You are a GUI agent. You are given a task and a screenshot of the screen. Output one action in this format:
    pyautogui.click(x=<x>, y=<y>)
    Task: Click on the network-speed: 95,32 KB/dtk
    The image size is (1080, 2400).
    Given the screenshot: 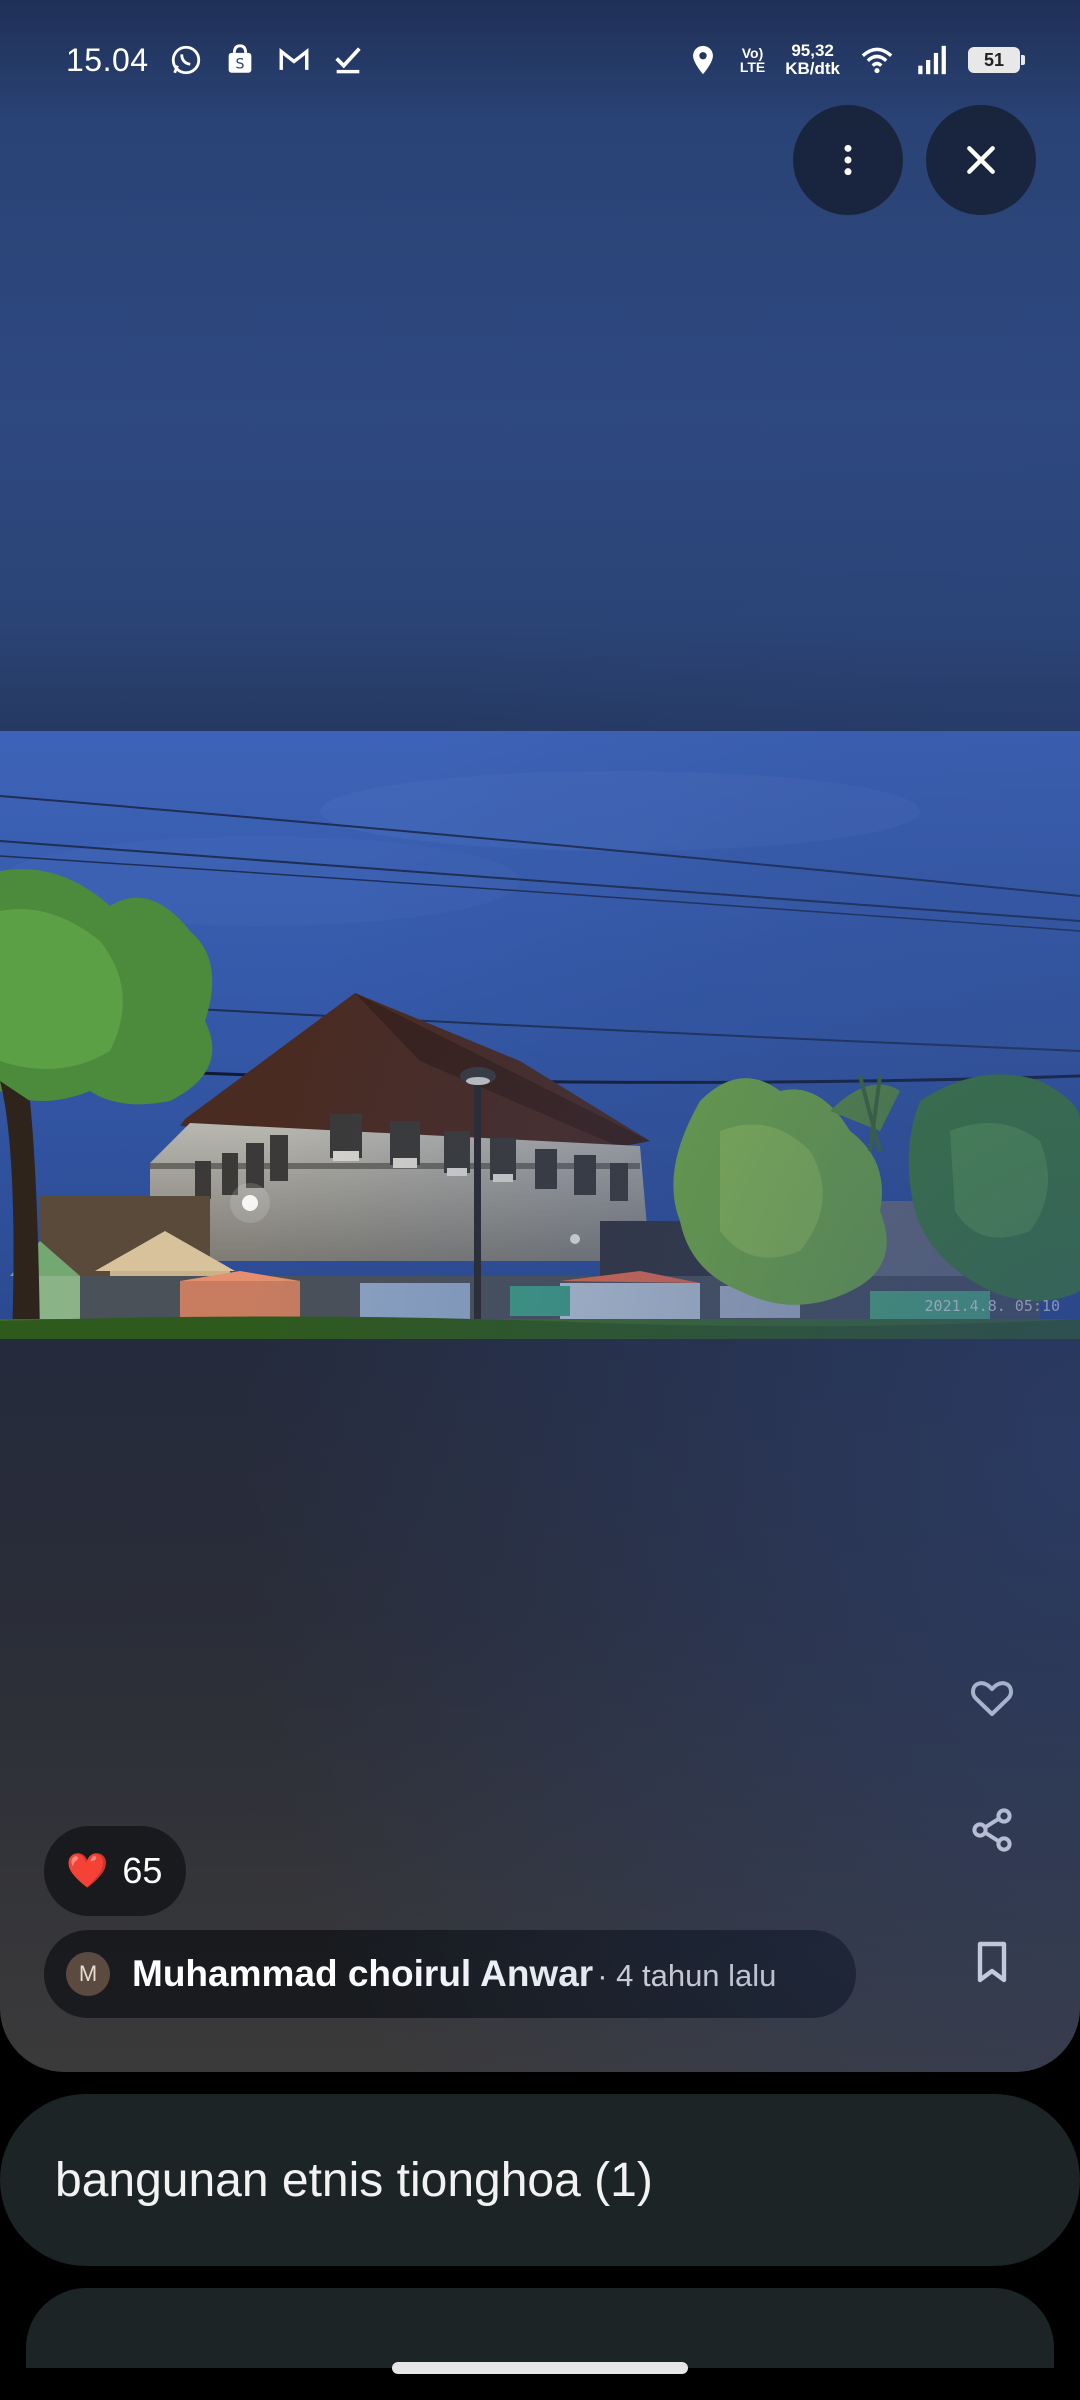 What is the action you would take?
    pyautogui.click(x=812, y=59)
    